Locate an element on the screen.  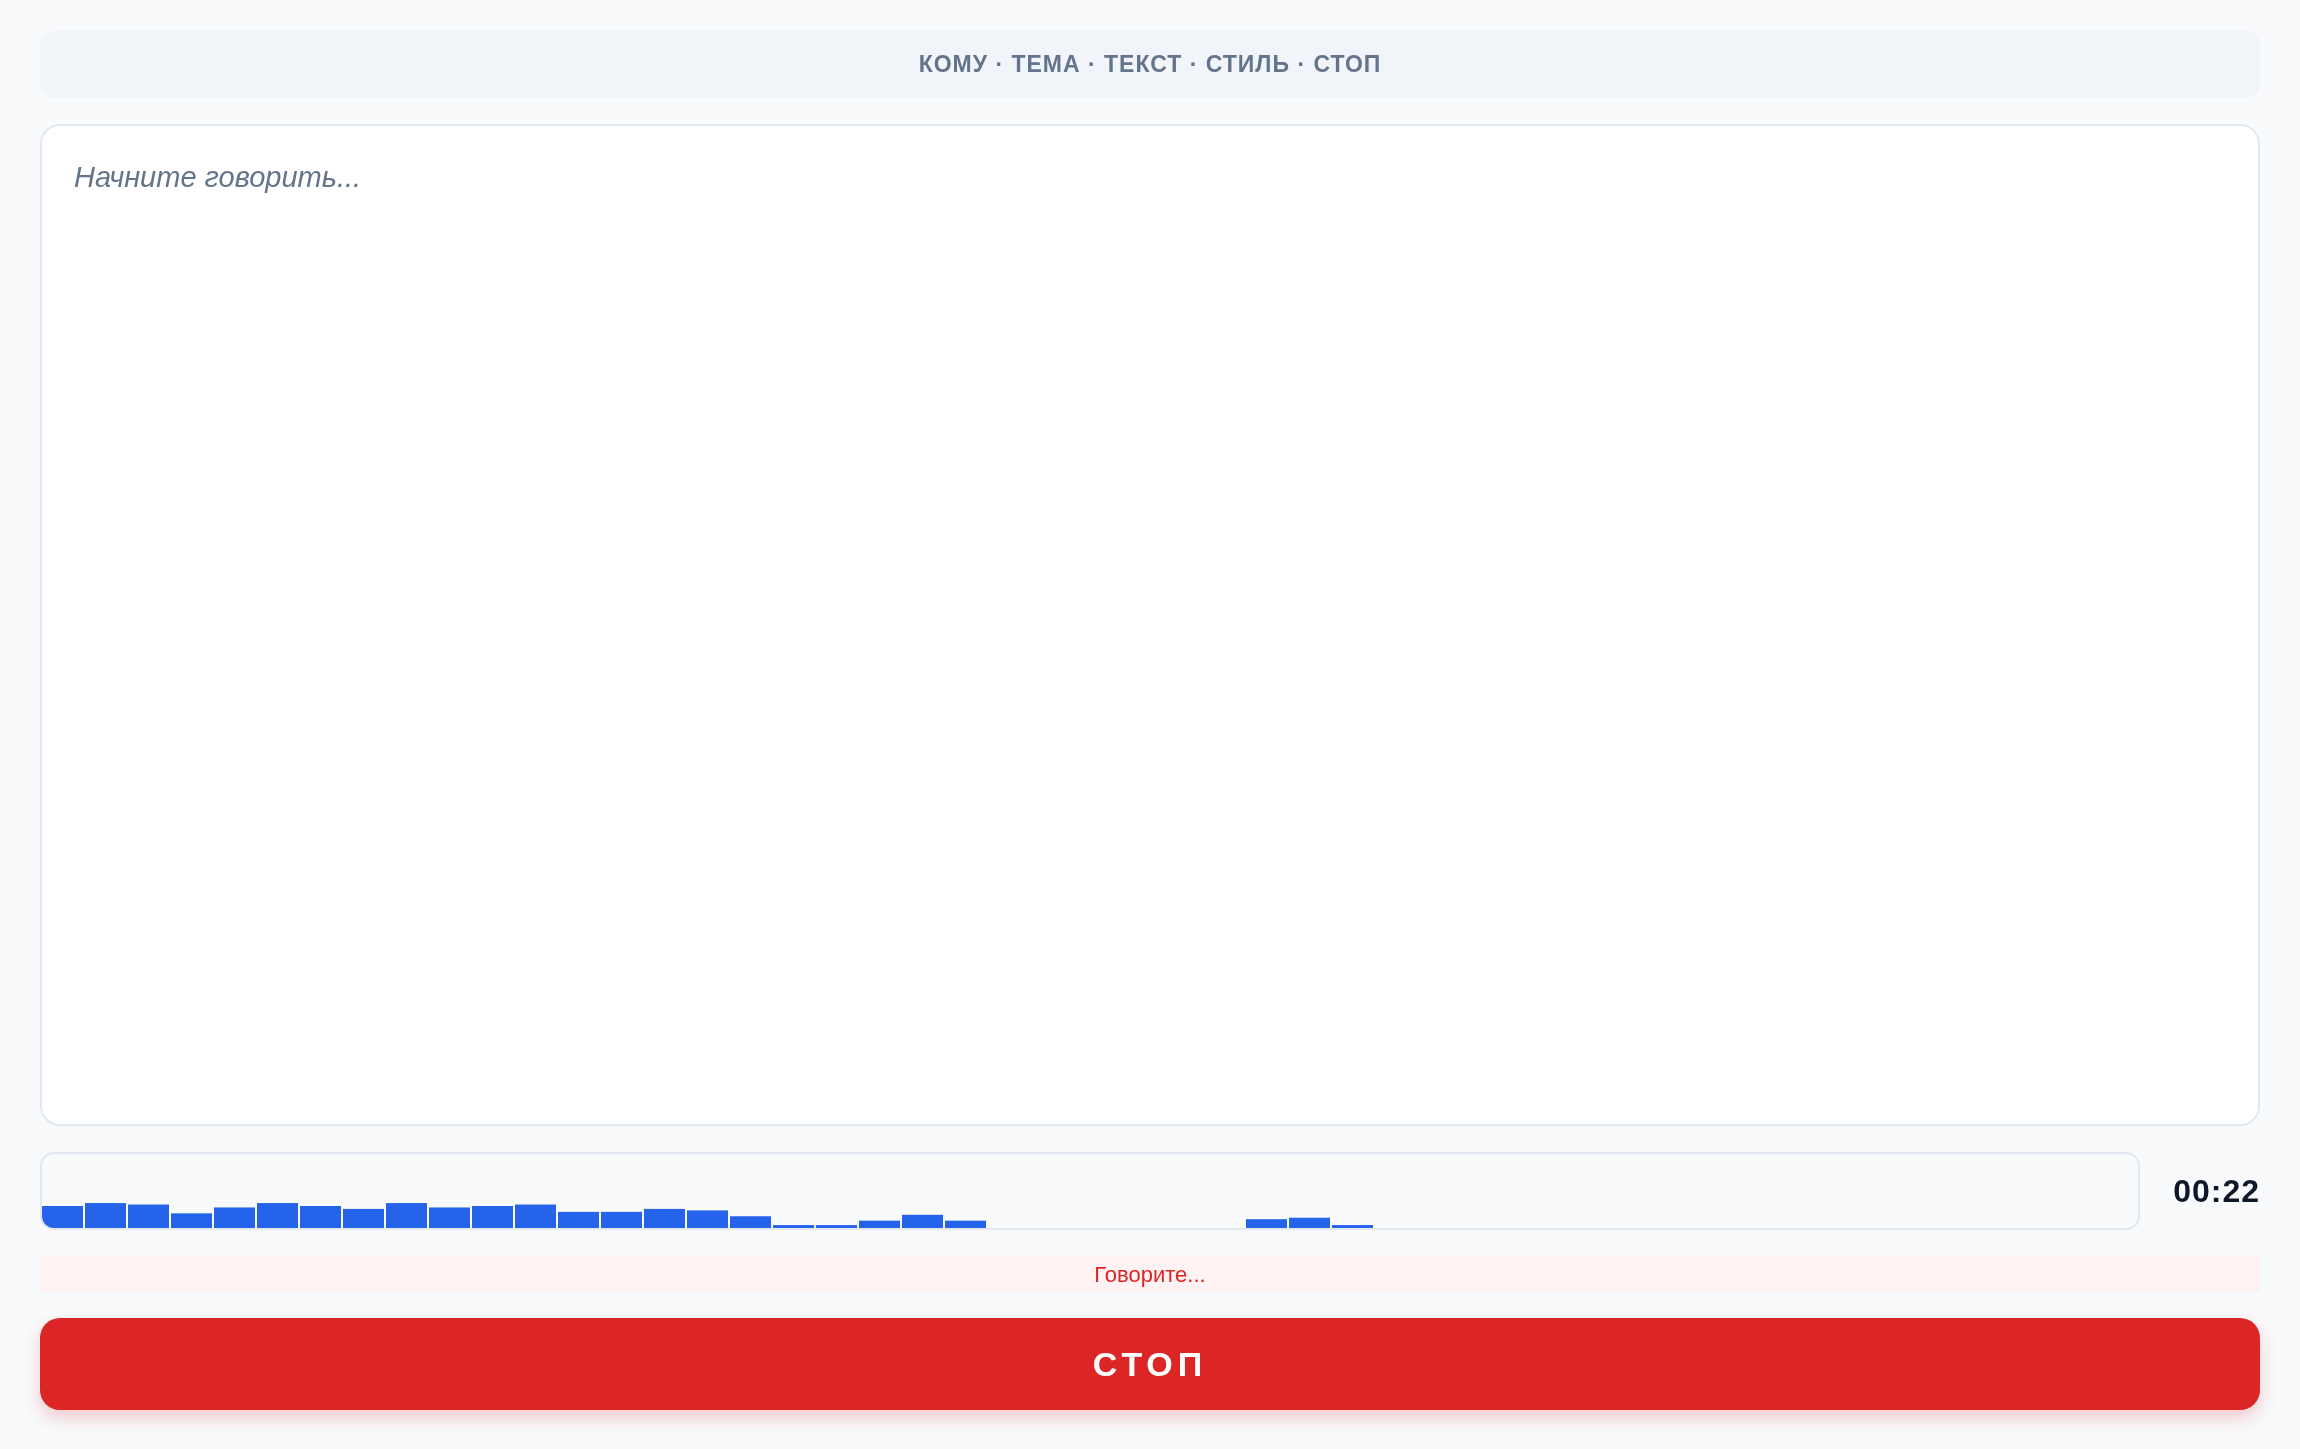
recording-timer: 00:22 is located at coordinates (2216, 1191).